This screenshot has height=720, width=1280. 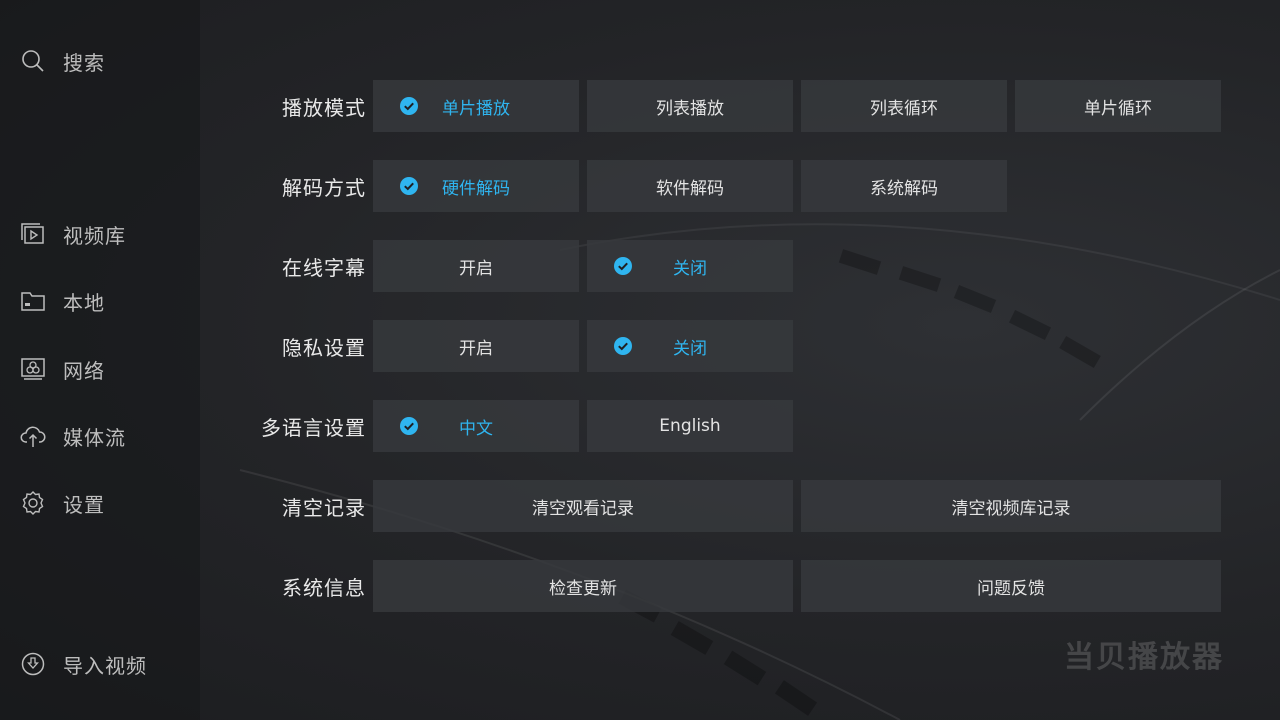 I want to click on option-hardware-decode: 硬件解码, so click(x=476, y=186).